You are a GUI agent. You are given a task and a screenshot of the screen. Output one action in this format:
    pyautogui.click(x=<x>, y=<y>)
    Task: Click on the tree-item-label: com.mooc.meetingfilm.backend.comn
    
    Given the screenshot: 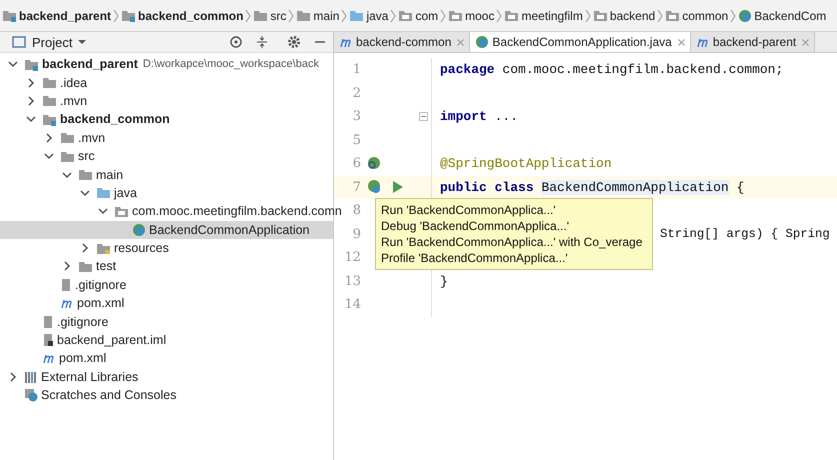 What is the action you would take?
    pyautogui.click(x=237, y=211)
    